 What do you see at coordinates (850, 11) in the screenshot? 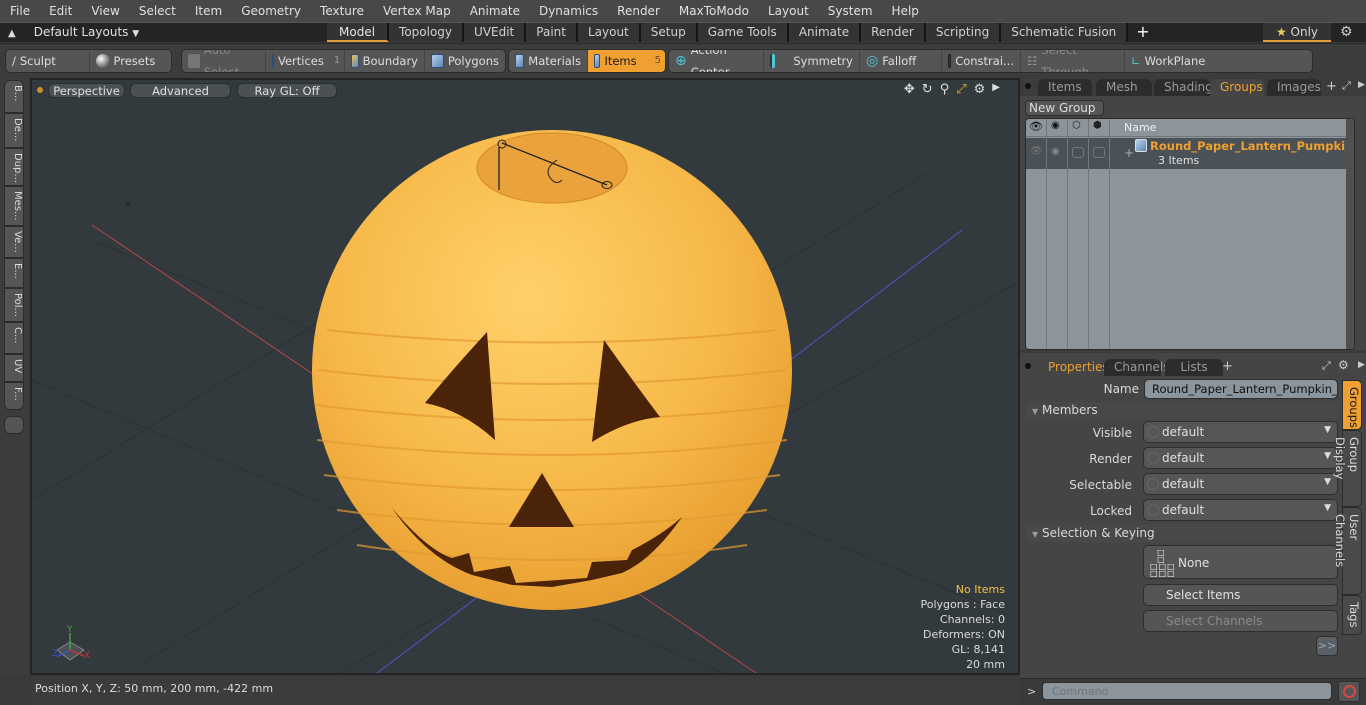
I see `menu-system: System` at bounding box center [850, 11].